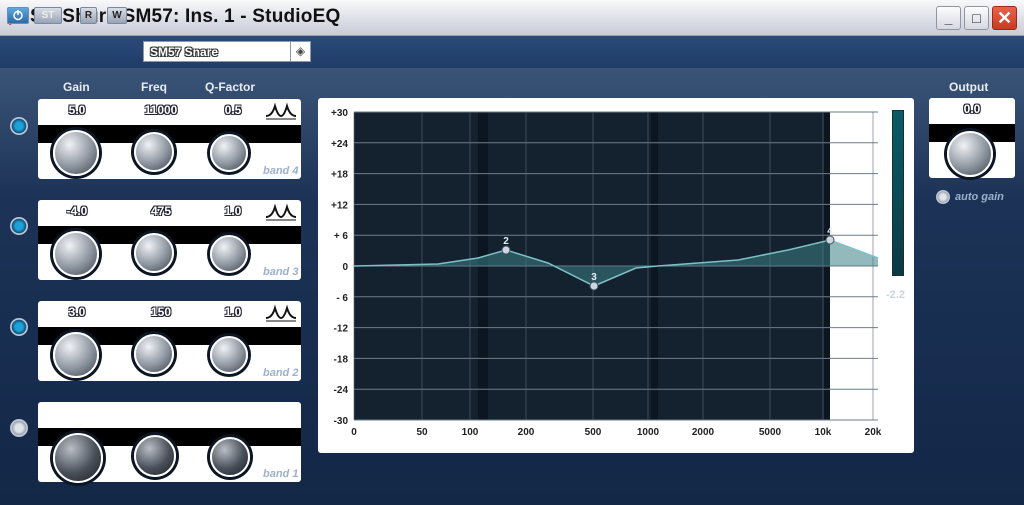 The height and width of the screenshot is (505, 1024). What do you see at coordinates (229, 153) in the screenshot?
I see `band4-q-knob` at bounding box center [229, 153].